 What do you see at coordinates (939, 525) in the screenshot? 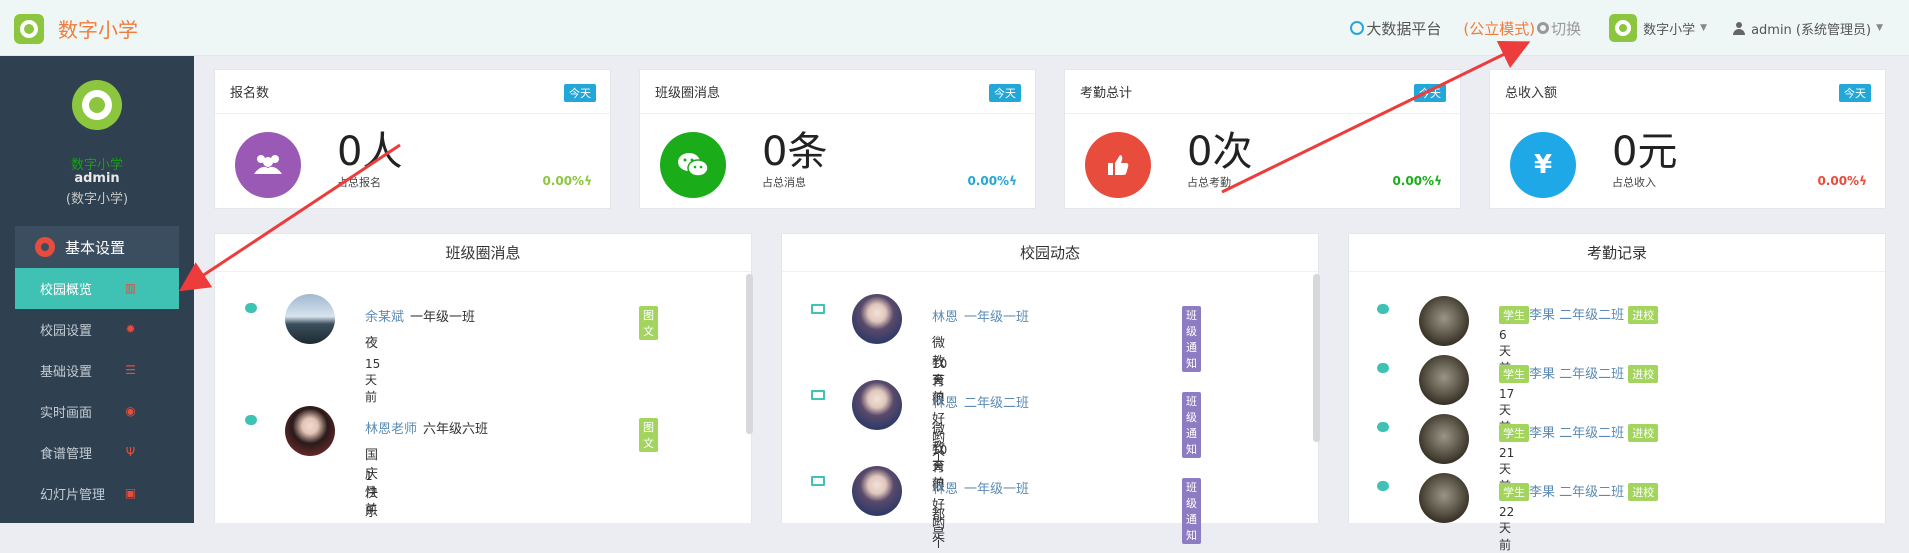
I see `feed-text: 都是` at bounding box center [939, 525].